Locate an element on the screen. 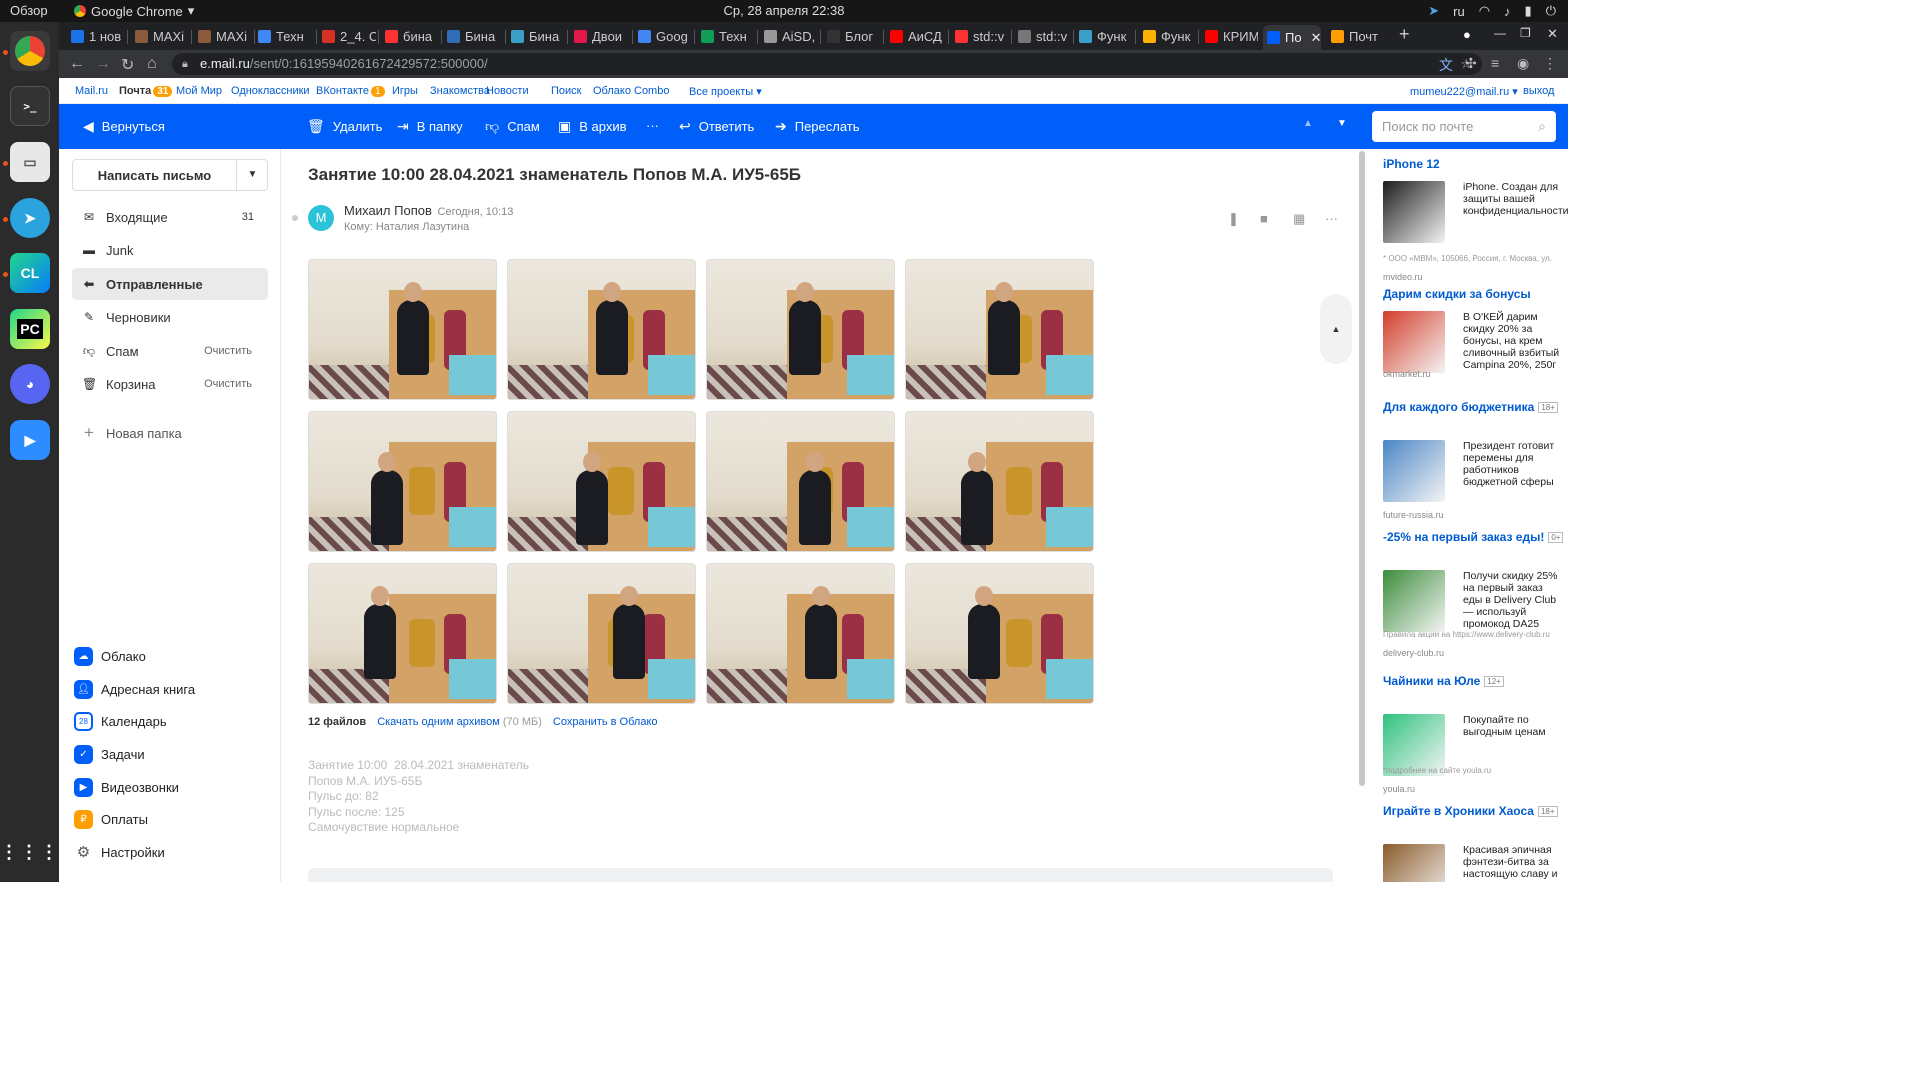 The image size is (1920, 1080). back-arrow-icon: ← is located at coordinates (77, 64).